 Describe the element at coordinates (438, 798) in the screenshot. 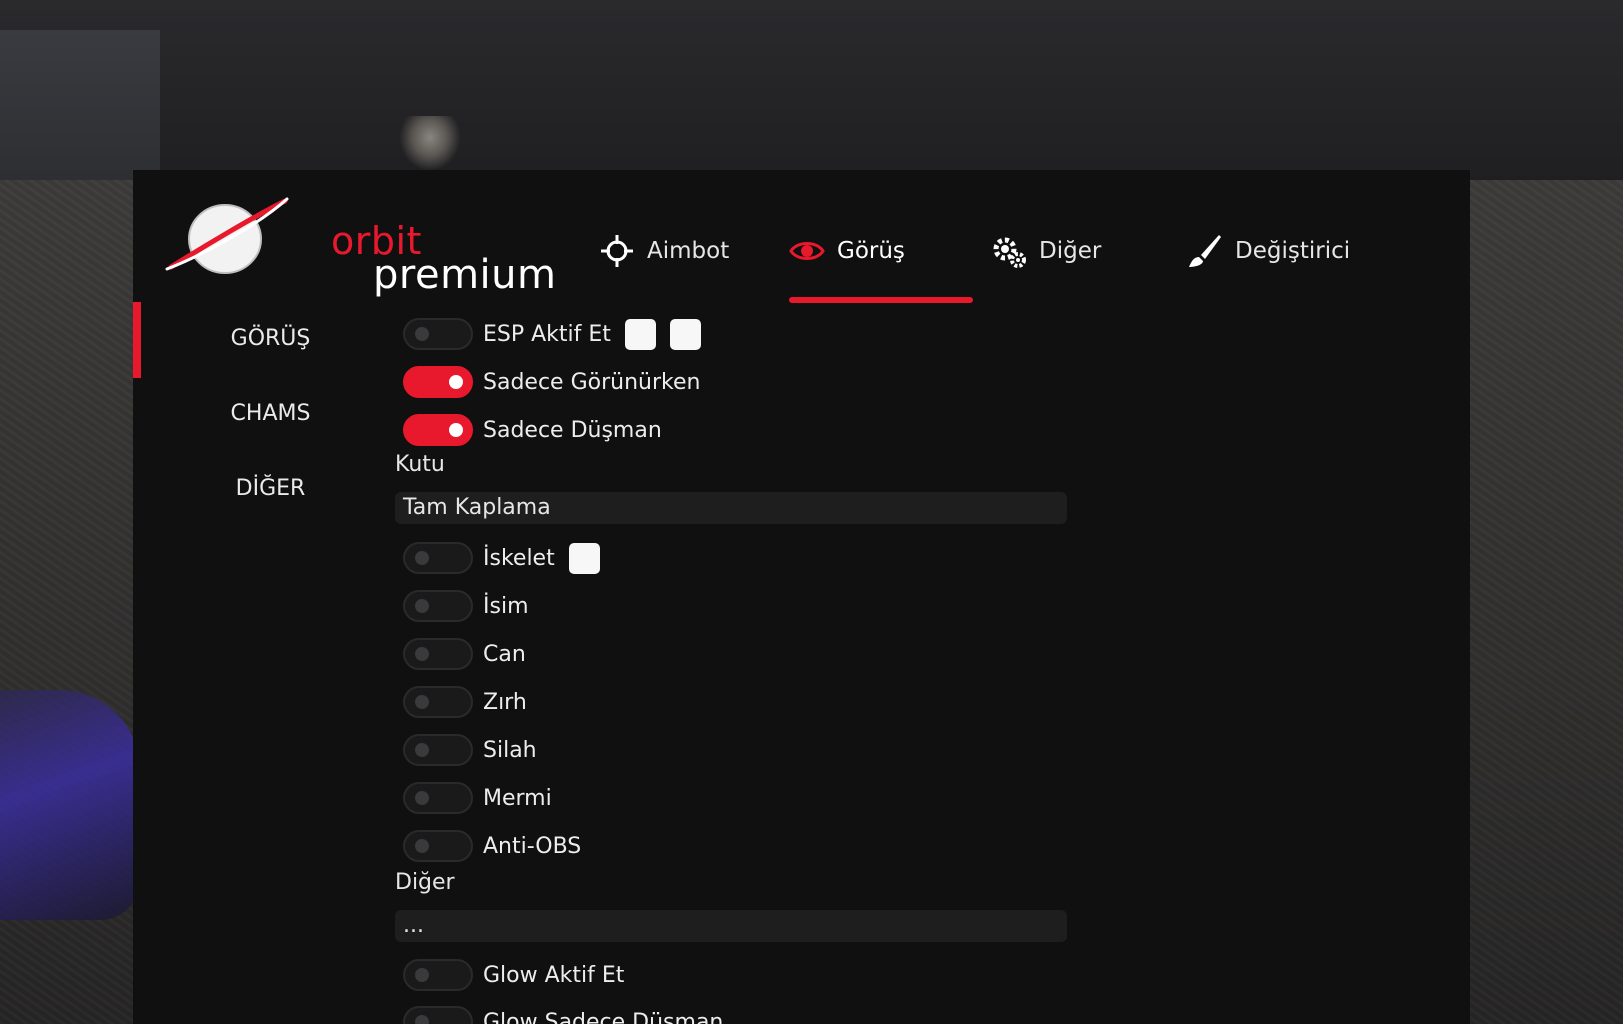

I see `ammo-toggle` at that location.